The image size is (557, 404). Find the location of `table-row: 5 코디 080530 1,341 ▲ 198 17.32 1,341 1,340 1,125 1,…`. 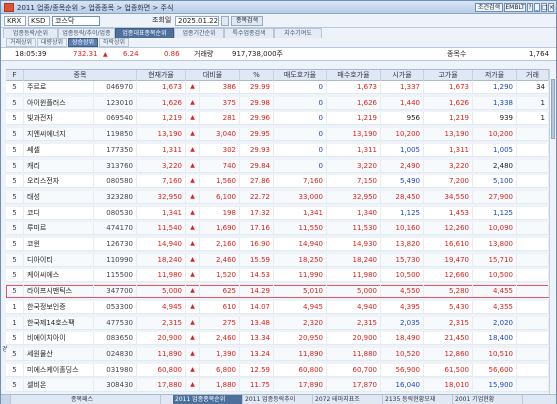

table-row: 5 코디 080530 1,341 ▲ 198 17.32 1,341 1,340 1,125 1,… is located at coordinates (277, 213).